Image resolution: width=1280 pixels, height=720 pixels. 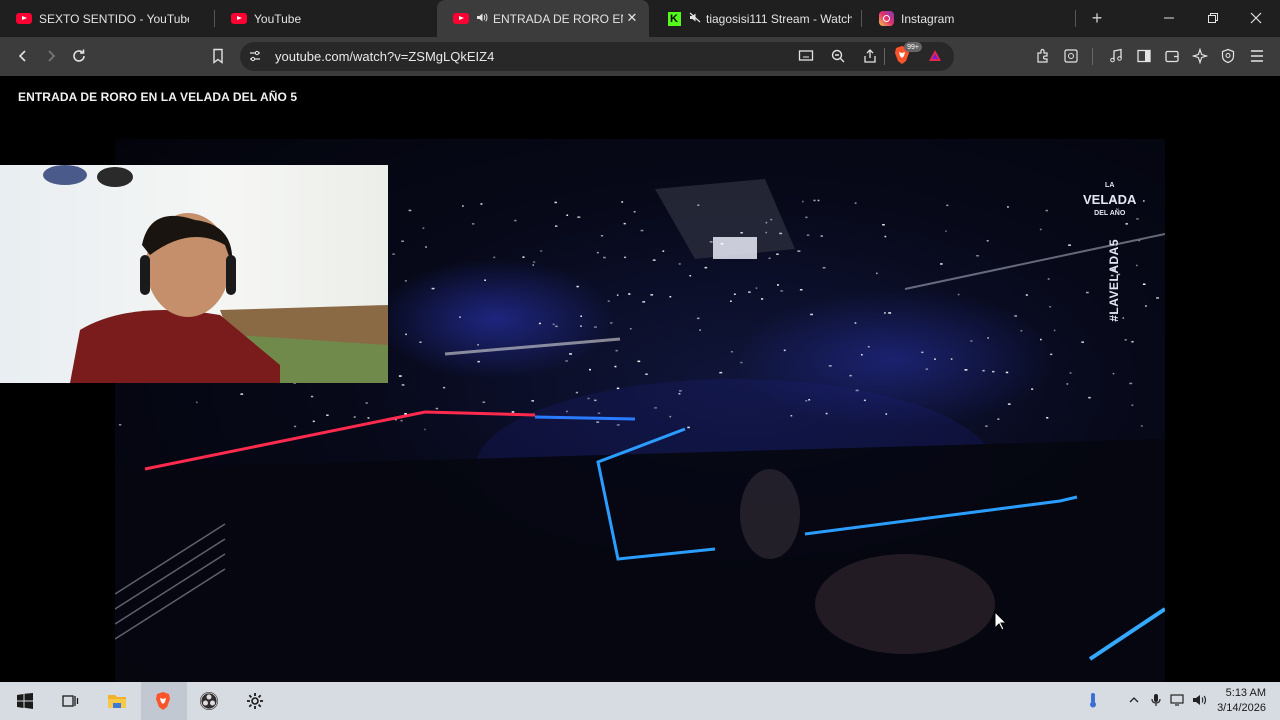 I want to click on task-view-icon, so click(x=70, y=701).